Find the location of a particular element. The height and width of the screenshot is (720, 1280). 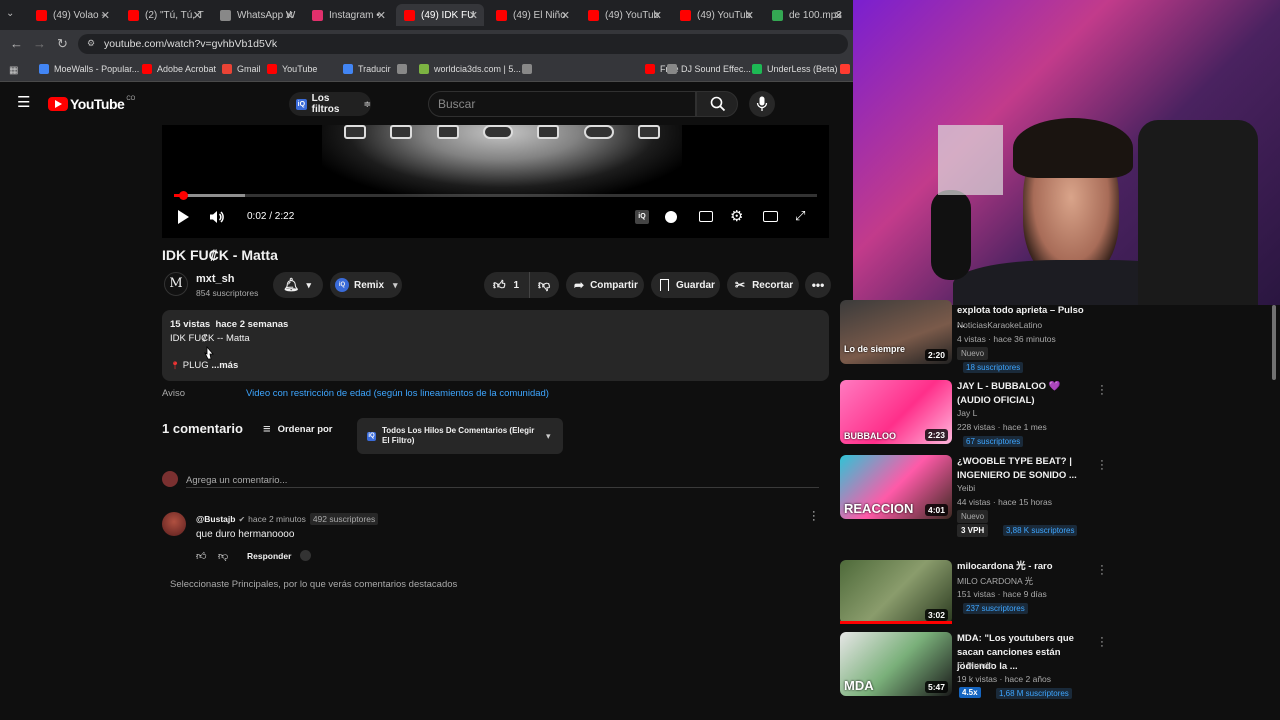

hamburger-menu-icon: ☰ is located at coordinates (23, 102).